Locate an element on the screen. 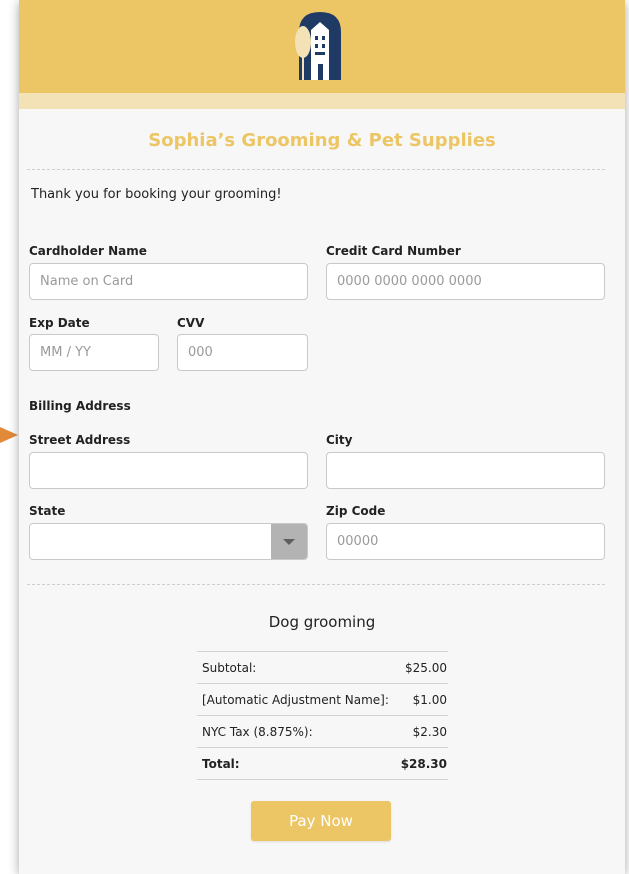 The height and width of the screenshot is (874, 629). summary-label: Subtotal: is located at coordinates (229, 667).